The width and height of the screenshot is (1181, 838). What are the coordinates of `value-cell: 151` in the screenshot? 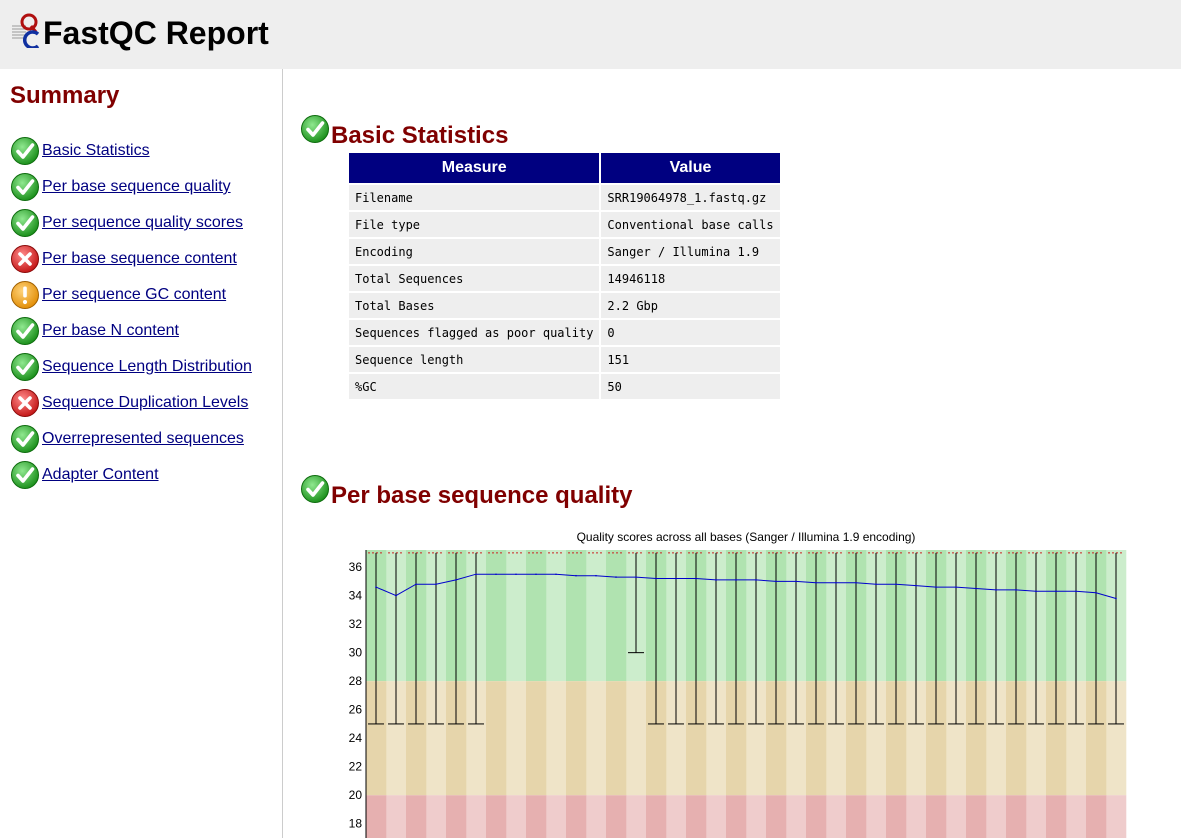 It's located at (690, 359).